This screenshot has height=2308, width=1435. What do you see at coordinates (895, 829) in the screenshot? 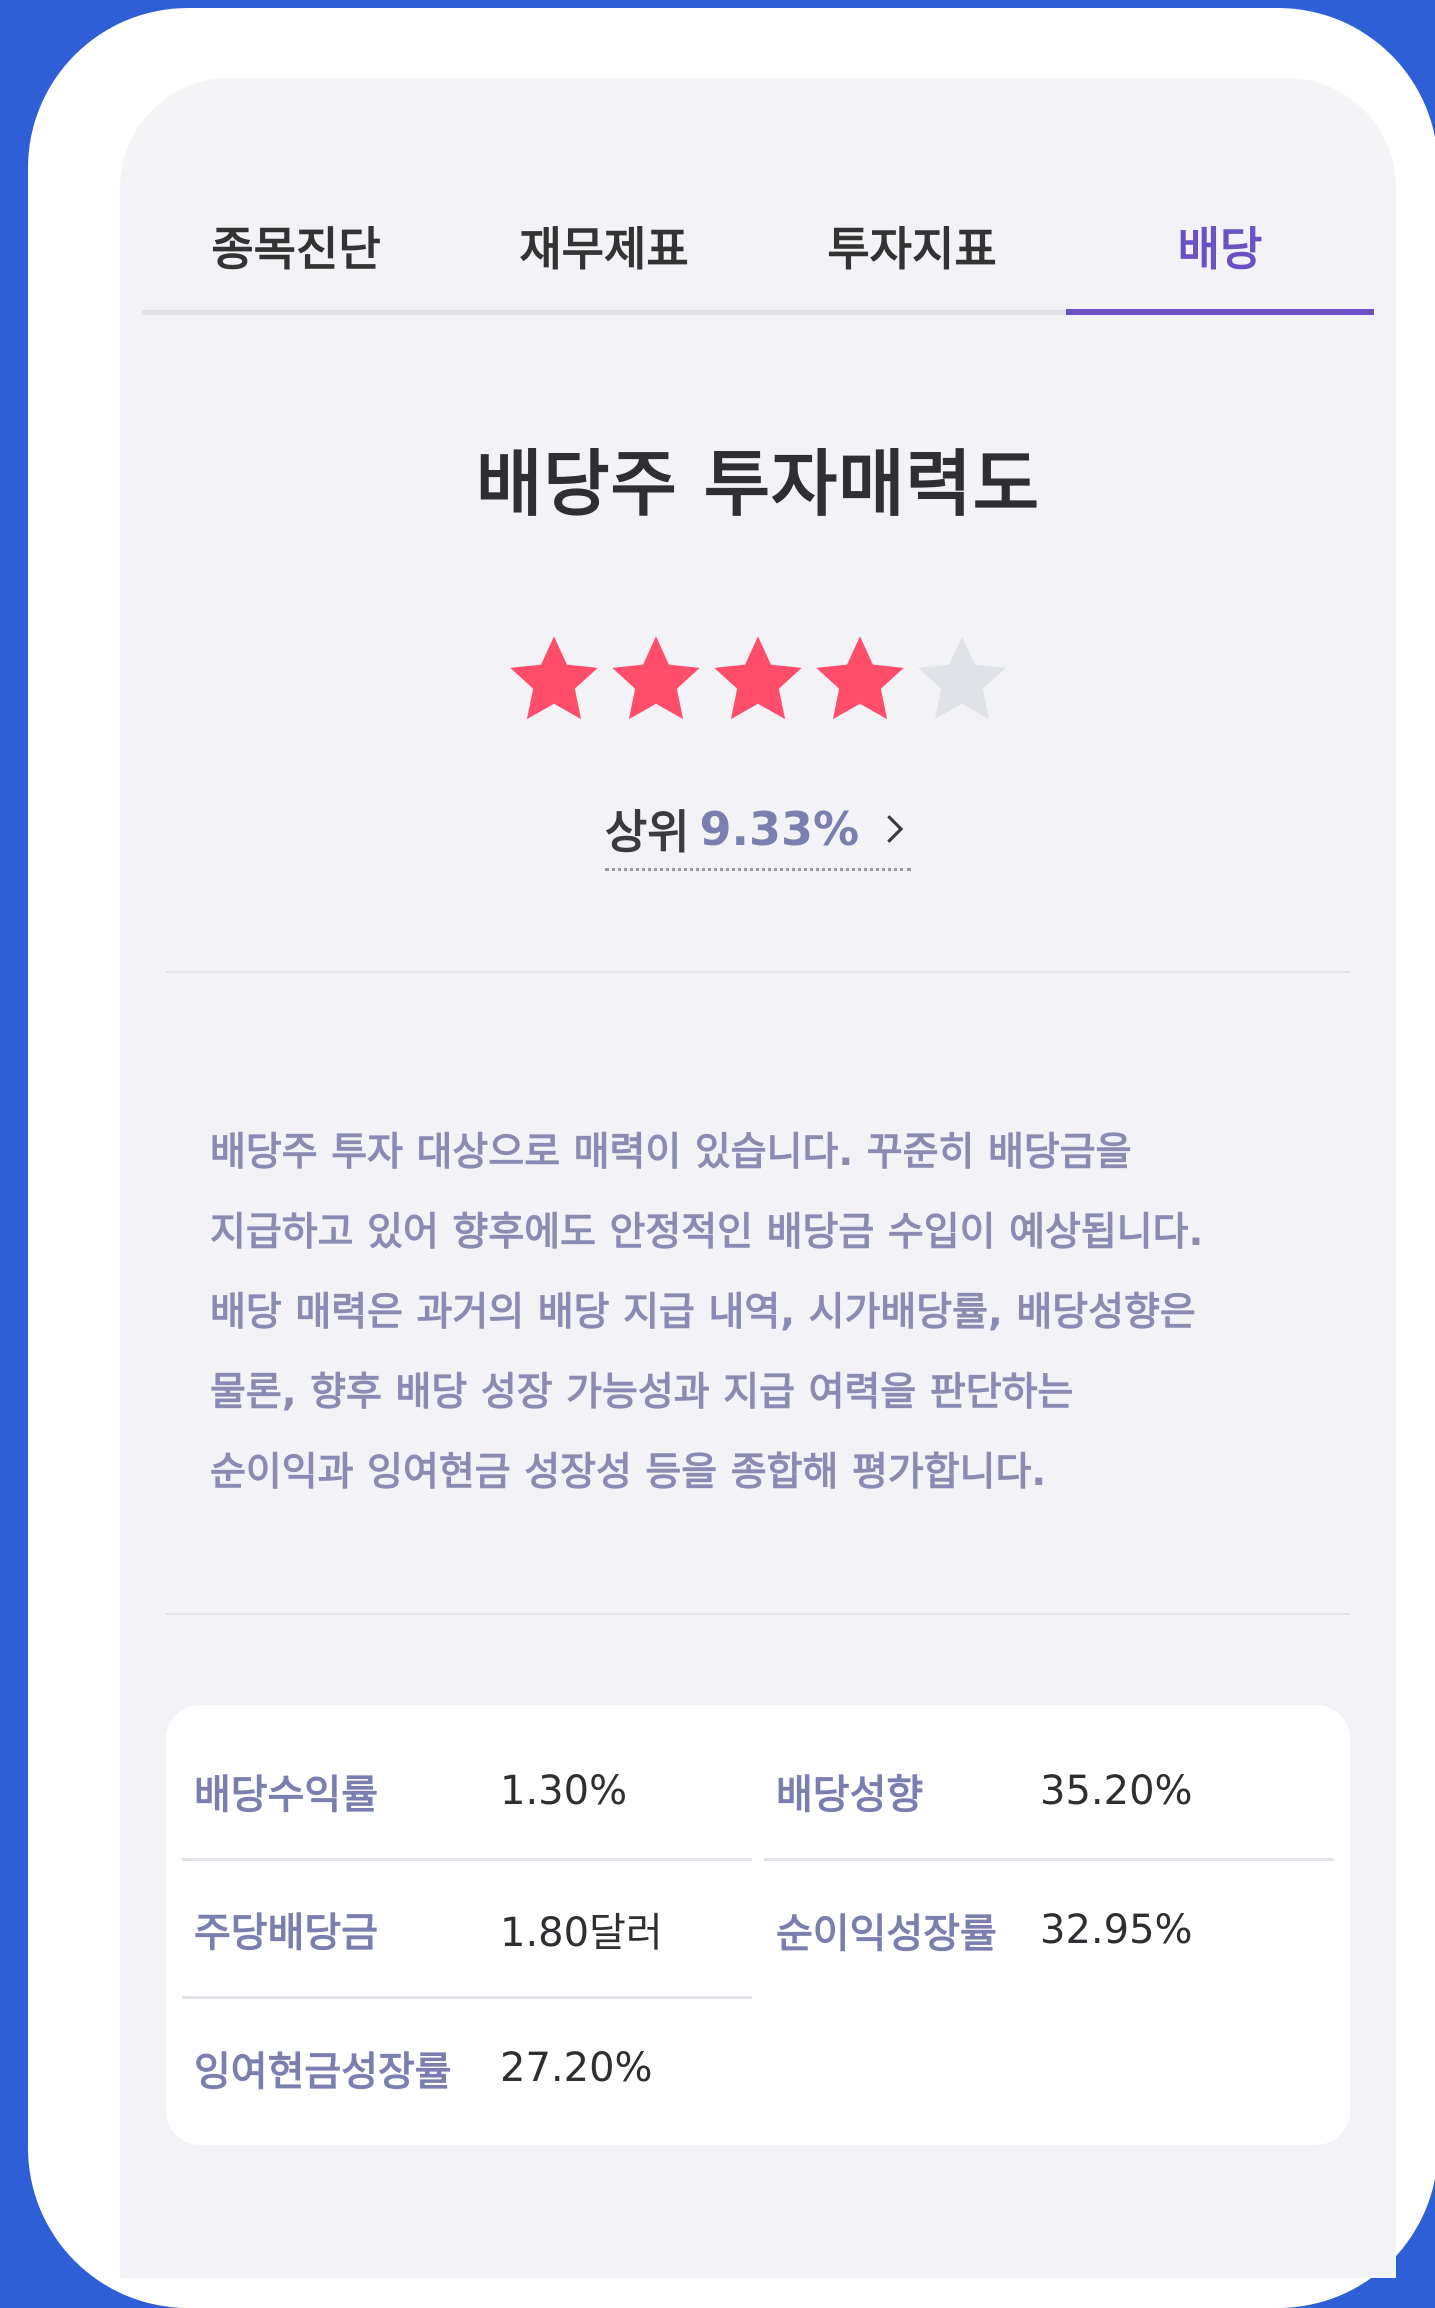
I see `chevron-right-icon` at bounding box center [895, 829].